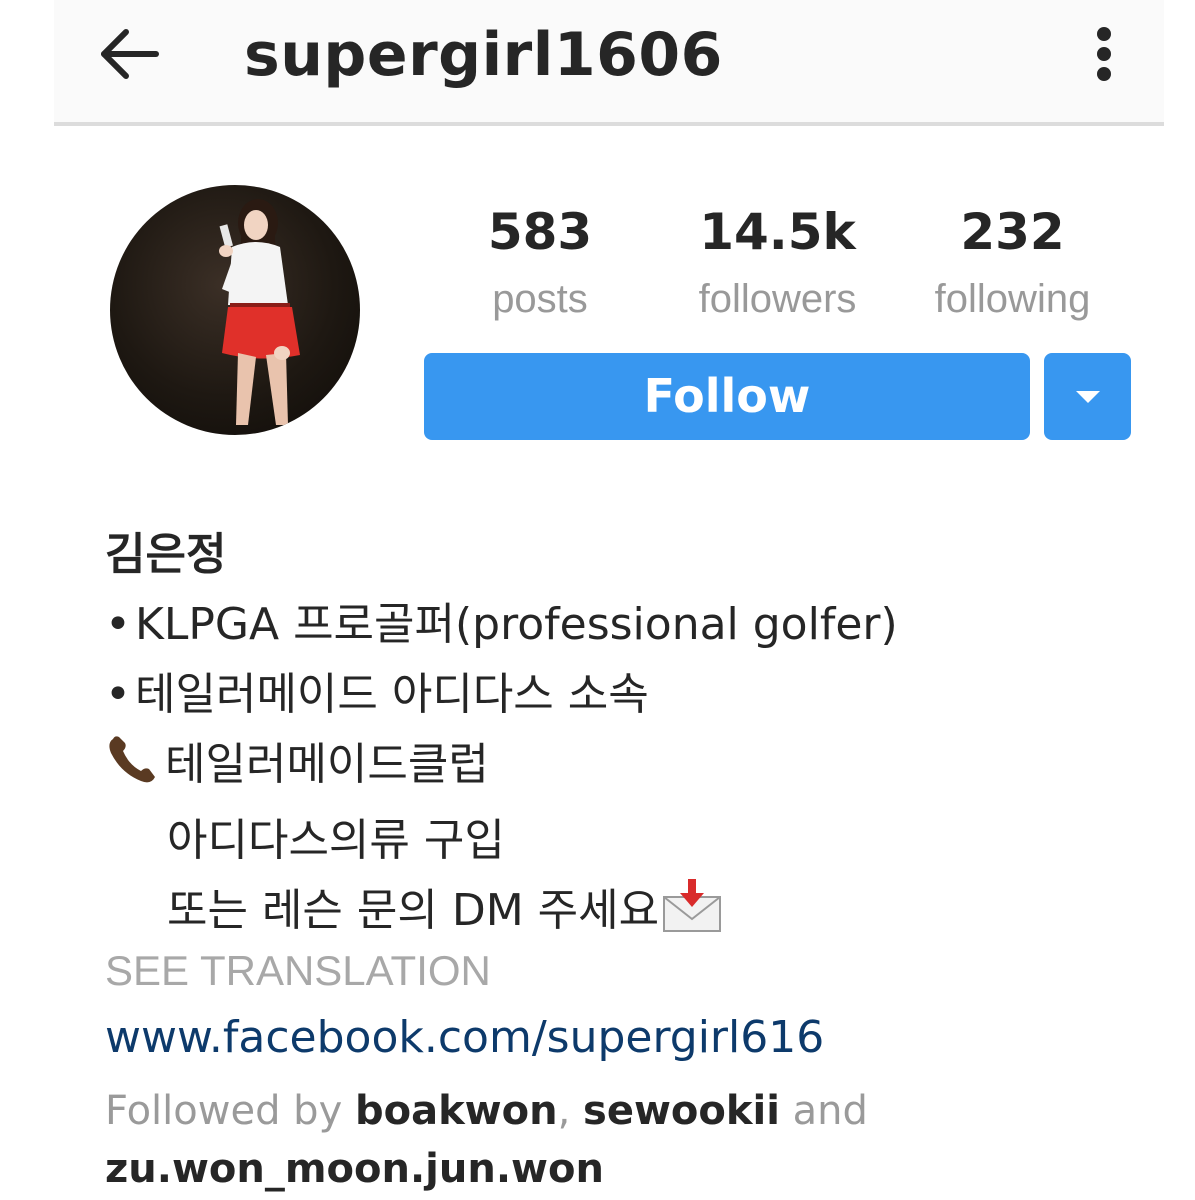  Describe the element at coordinates (230, 1111) in the screenshot. I see `followed-by-prefix: Followed by` at that location.